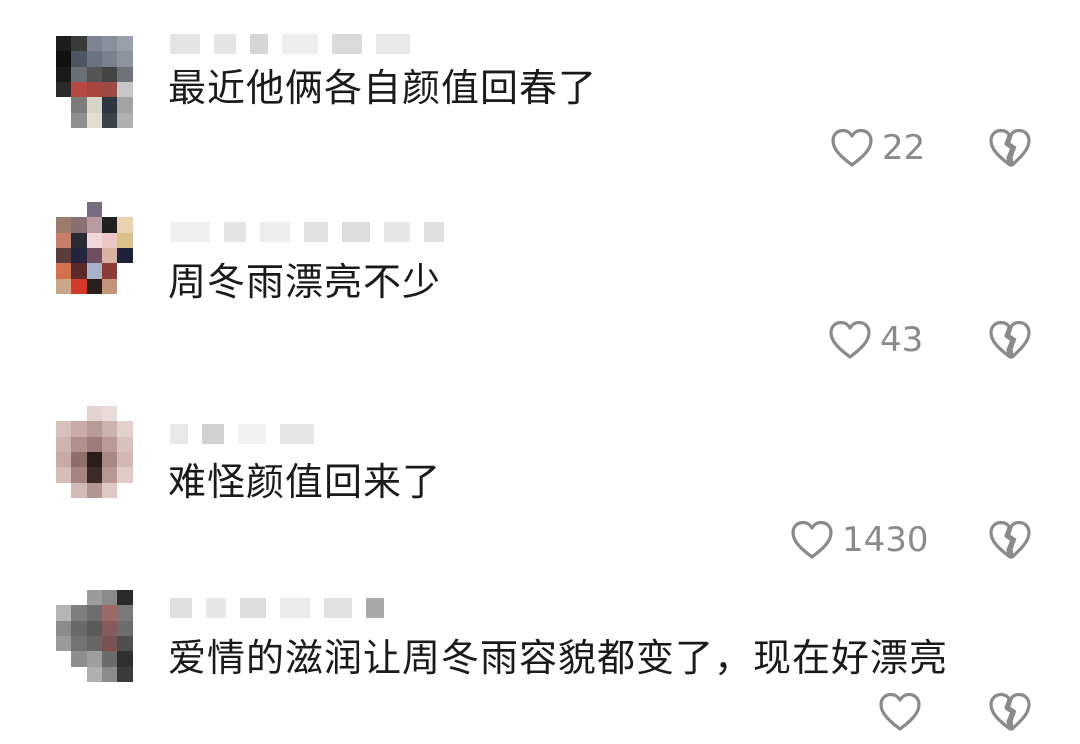 The height and width of the screenshot is (744, 1080). Describe the element at coordinates (383, 88) in the screenshot. I see `comment-text: 最近他俩各自颜值回春了` at that location.